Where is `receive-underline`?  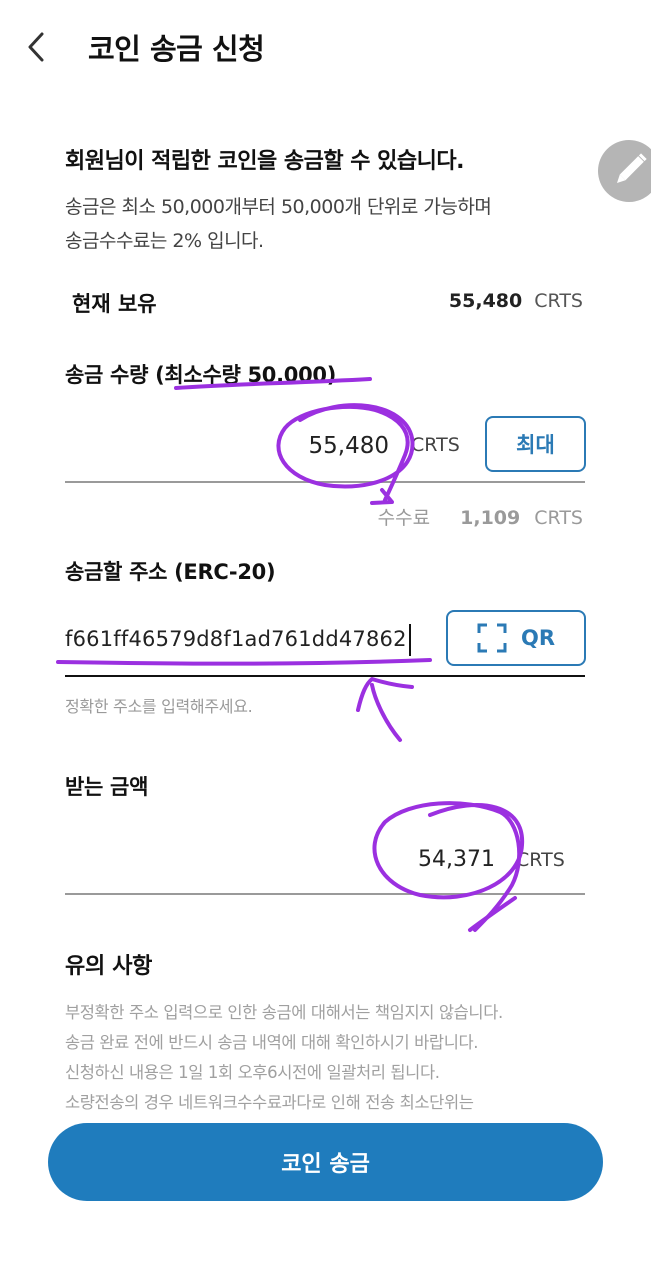
receive-underline is located at coordinates (325, 894).